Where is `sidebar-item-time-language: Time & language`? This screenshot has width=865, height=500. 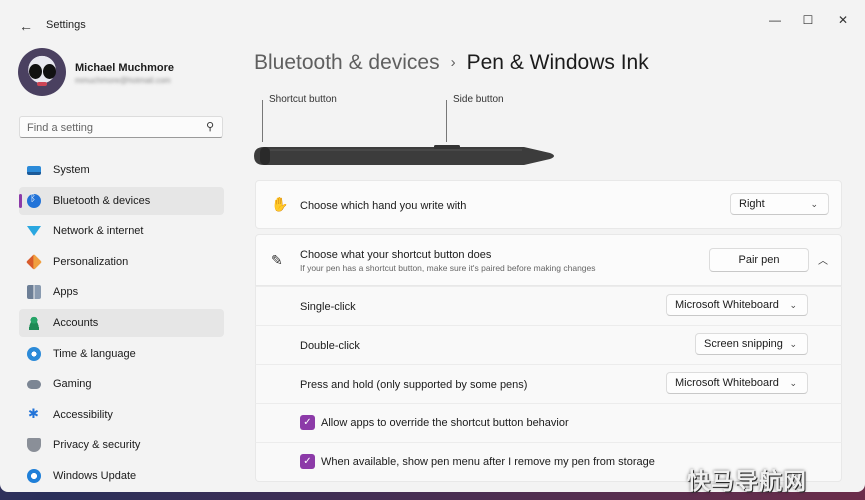
sidebar-item-time-language: Time & language is located at coordinates (121, 354).